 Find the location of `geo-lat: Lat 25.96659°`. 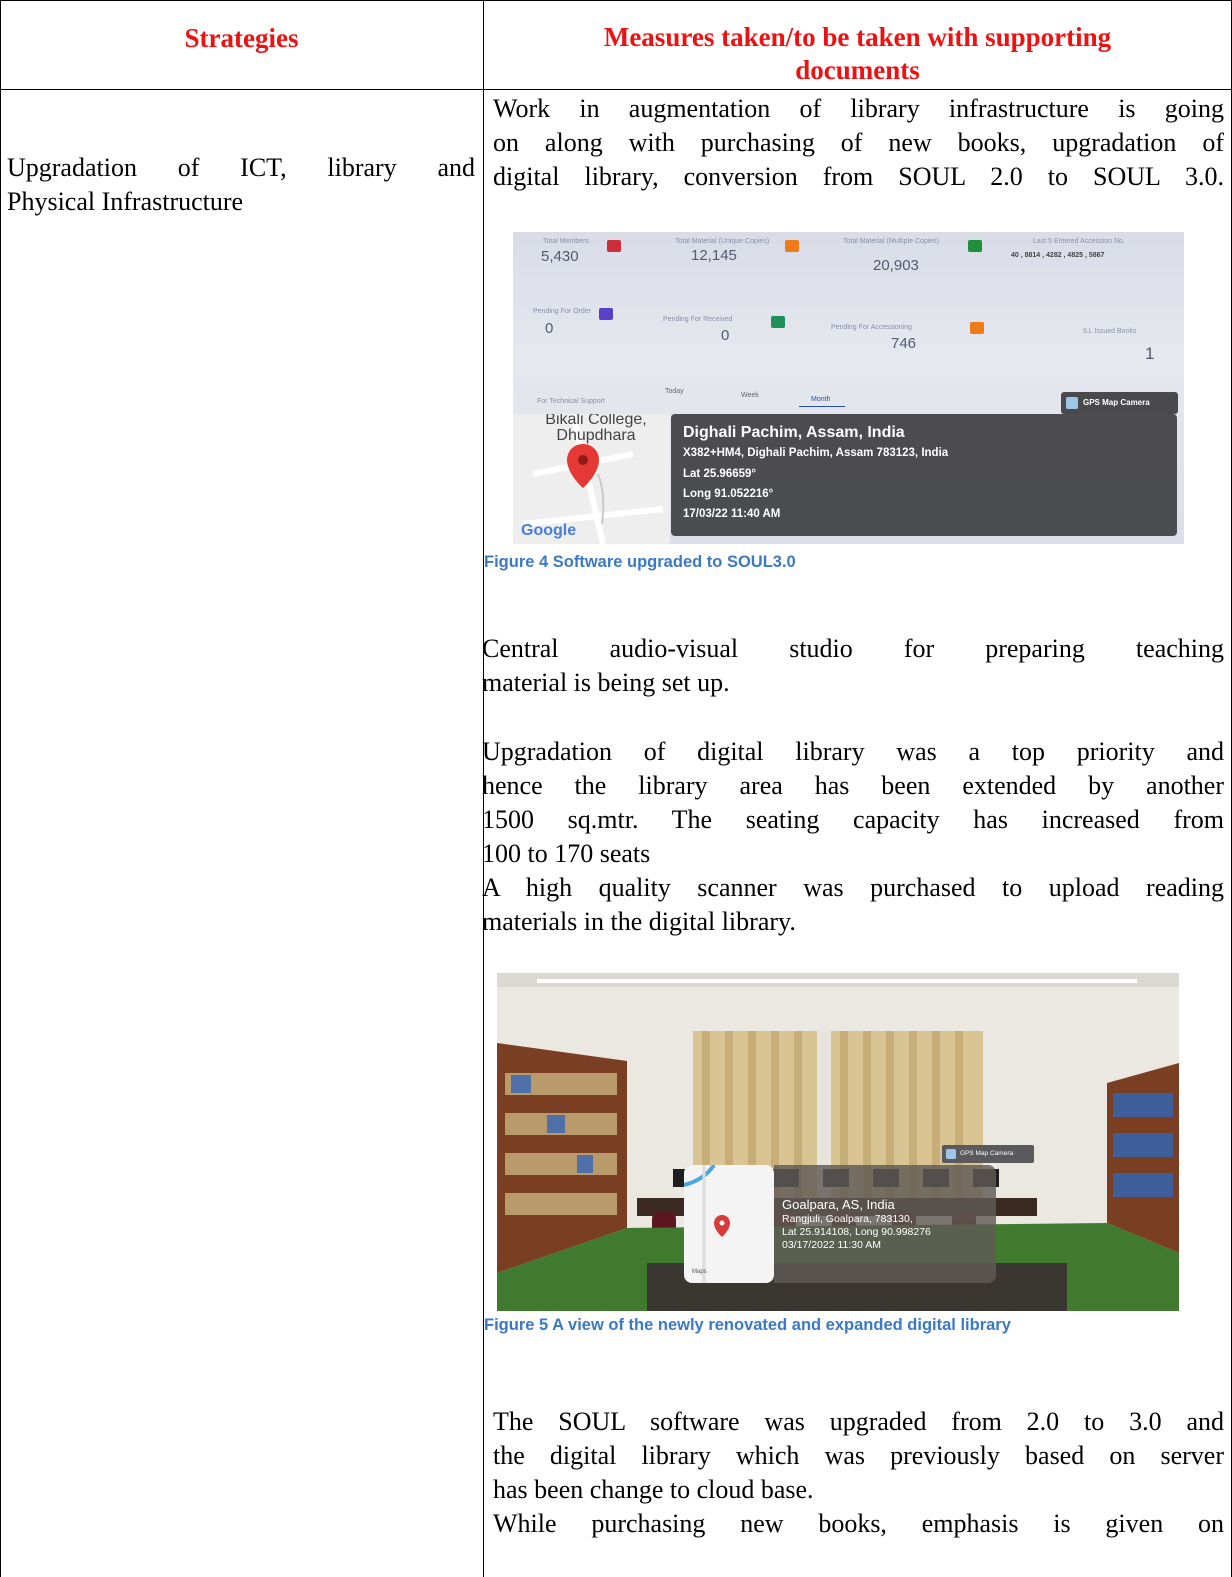

geo-lat: Lat 25.96659° is located at coordinates (720, 474).